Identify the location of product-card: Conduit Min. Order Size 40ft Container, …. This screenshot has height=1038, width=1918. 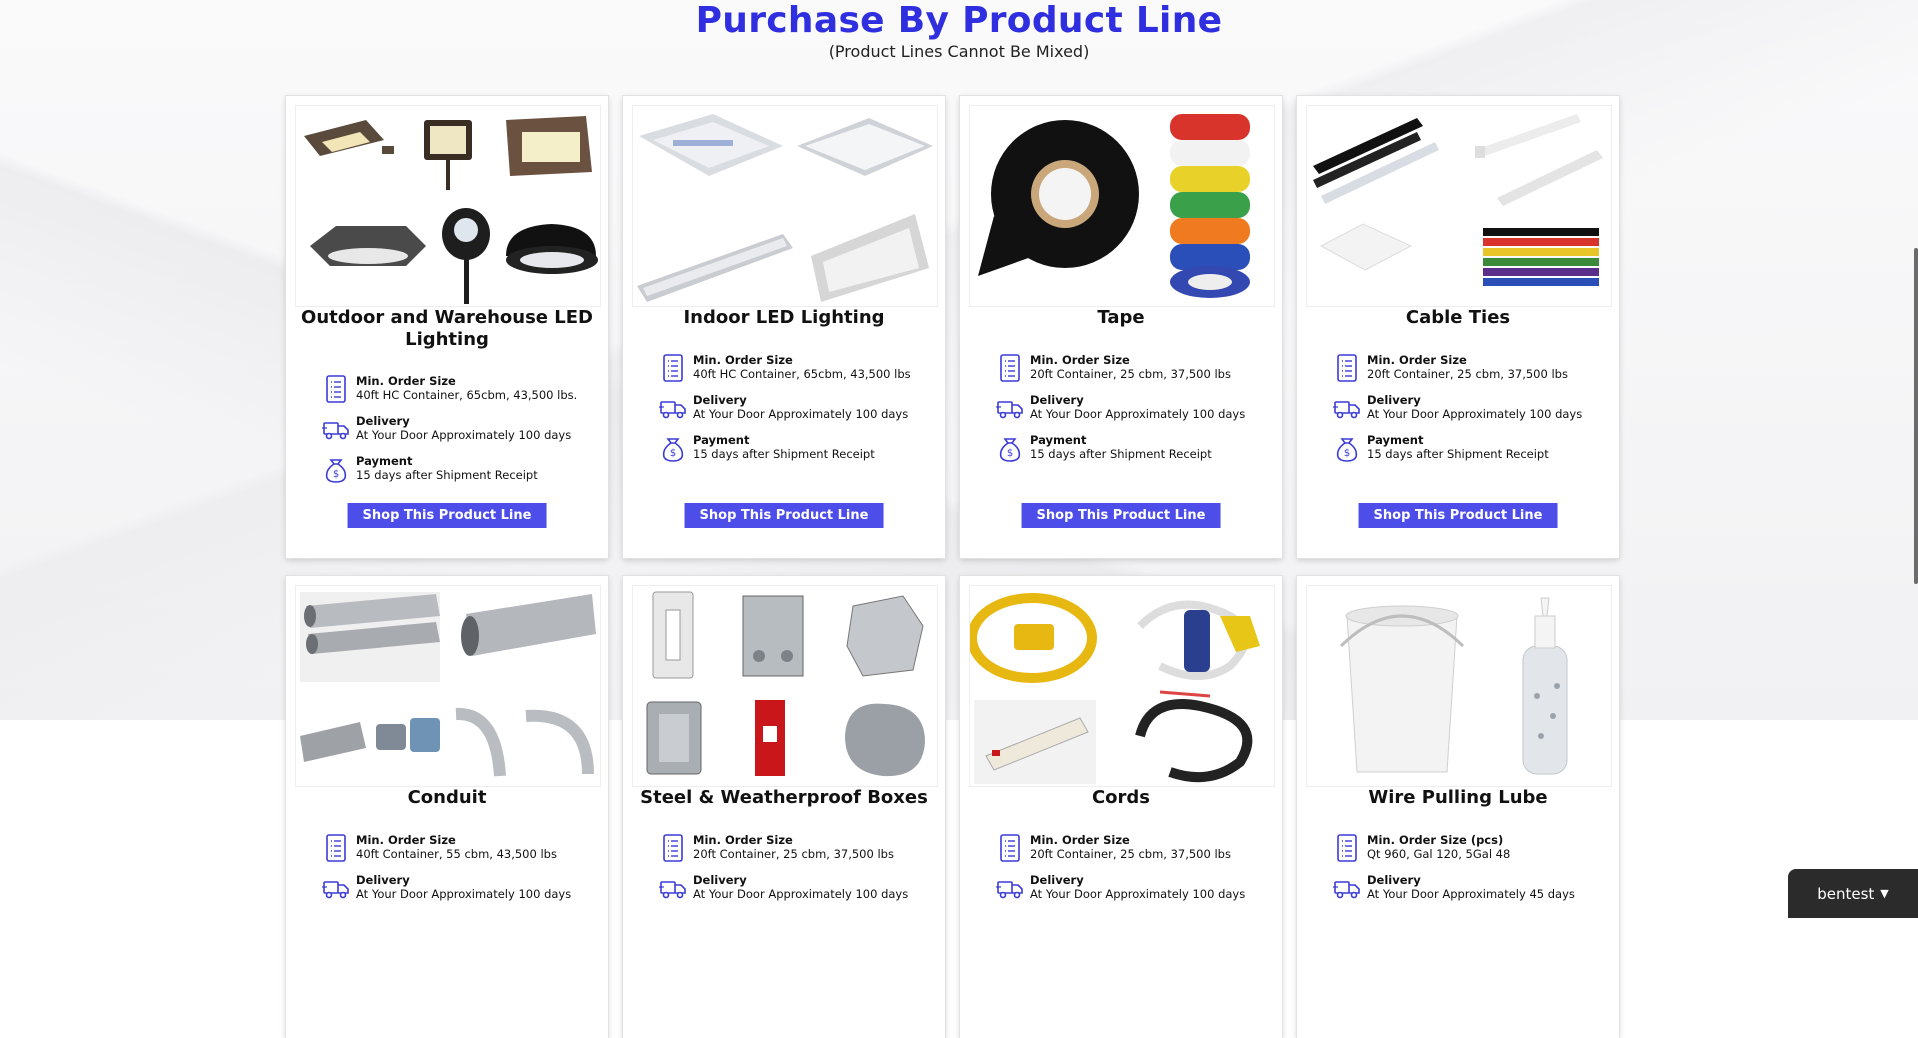
(447, 807).